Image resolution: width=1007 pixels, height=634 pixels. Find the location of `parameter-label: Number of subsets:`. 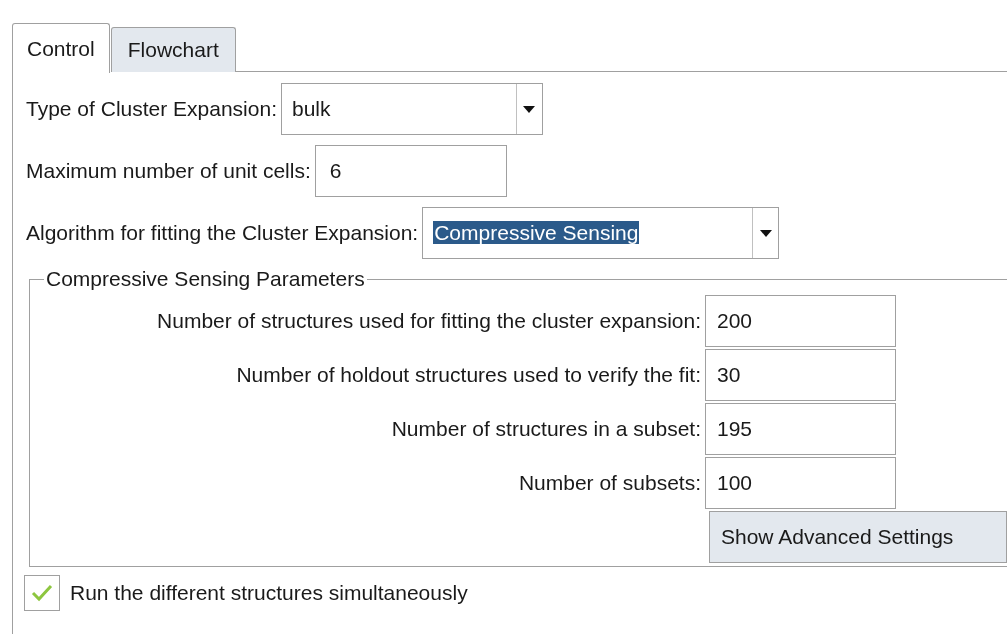

parameter-label: Number of subsets: is located at coordinates (609, 483).